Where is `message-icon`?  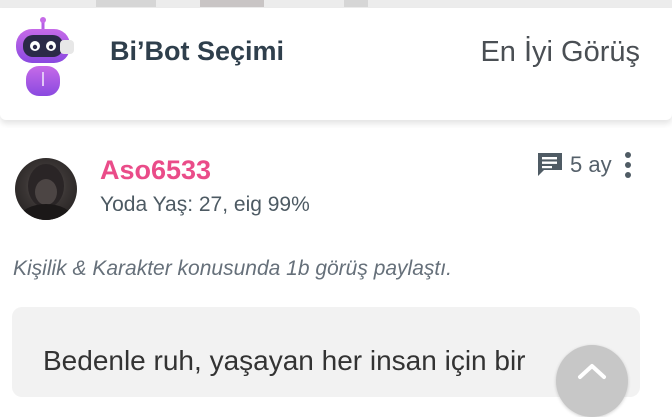 message-icon is located at coordinates (550, 164).